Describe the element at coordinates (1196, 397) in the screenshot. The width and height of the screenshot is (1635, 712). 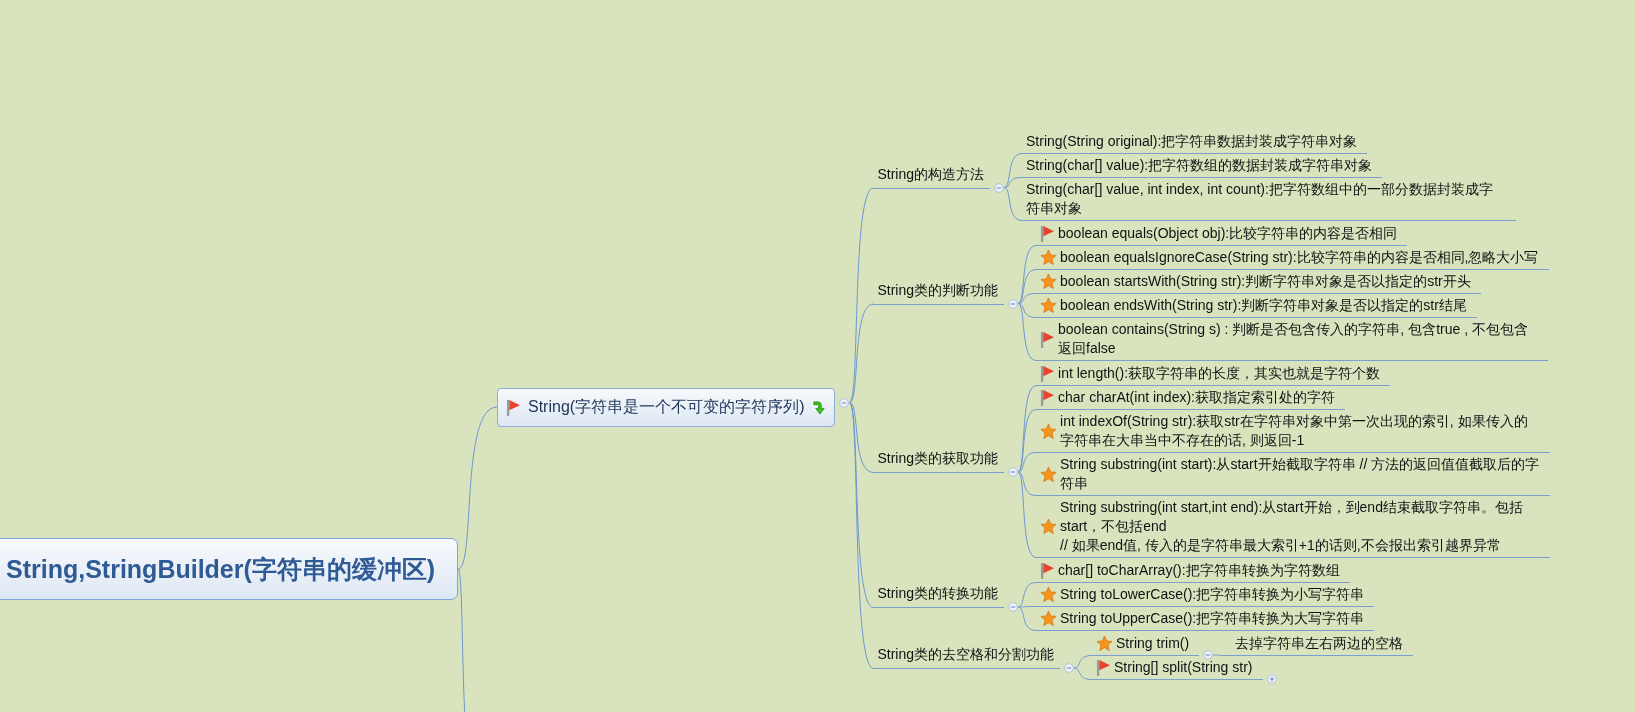
I see `topic-text: char charAt(int index):获取指定索引处的字符` at that location.